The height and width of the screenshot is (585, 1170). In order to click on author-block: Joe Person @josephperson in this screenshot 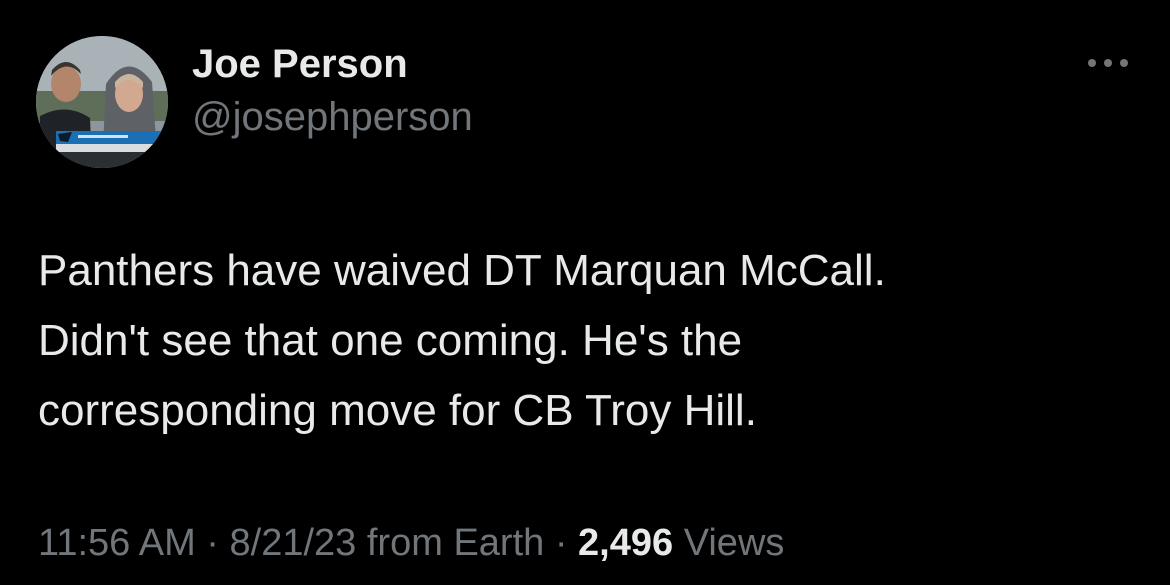, I will do `click(332, 91)`.